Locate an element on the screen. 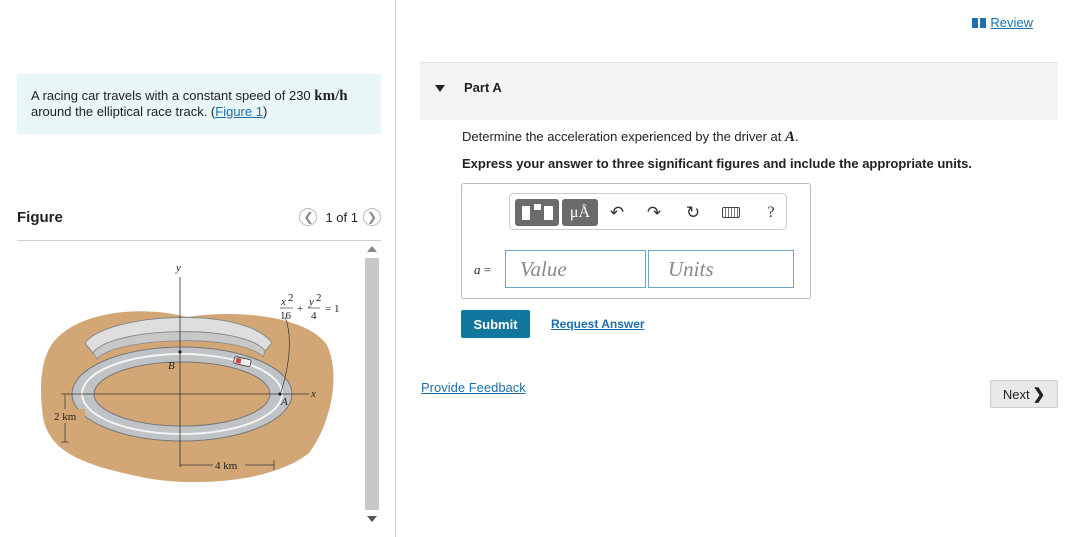 The image size is (1066, 537). math-toolbar: μÅ ↶ ↷ ↻ ? is located at coordinates (648, 211).